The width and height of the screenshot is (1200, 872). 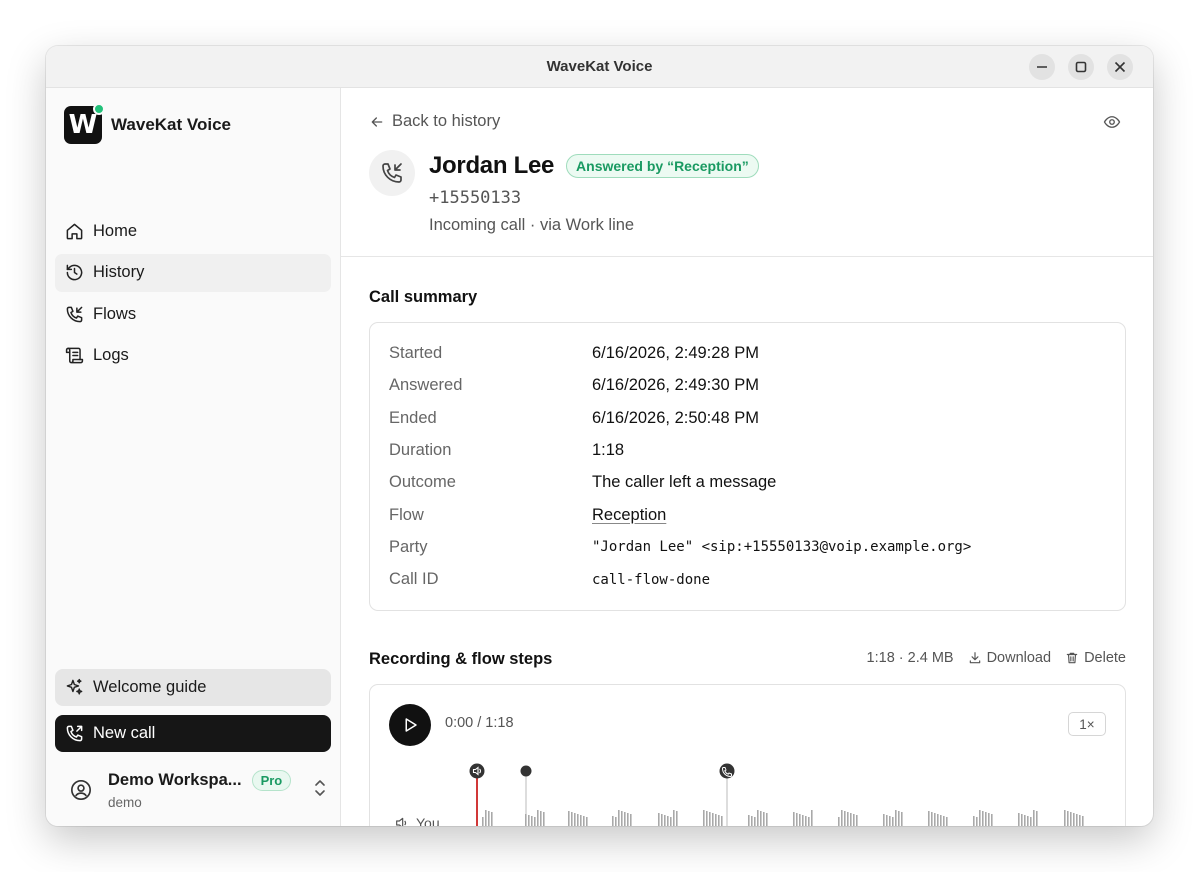 I want to click on back-to-history-link: Back to history, so click(x=434, y=121).